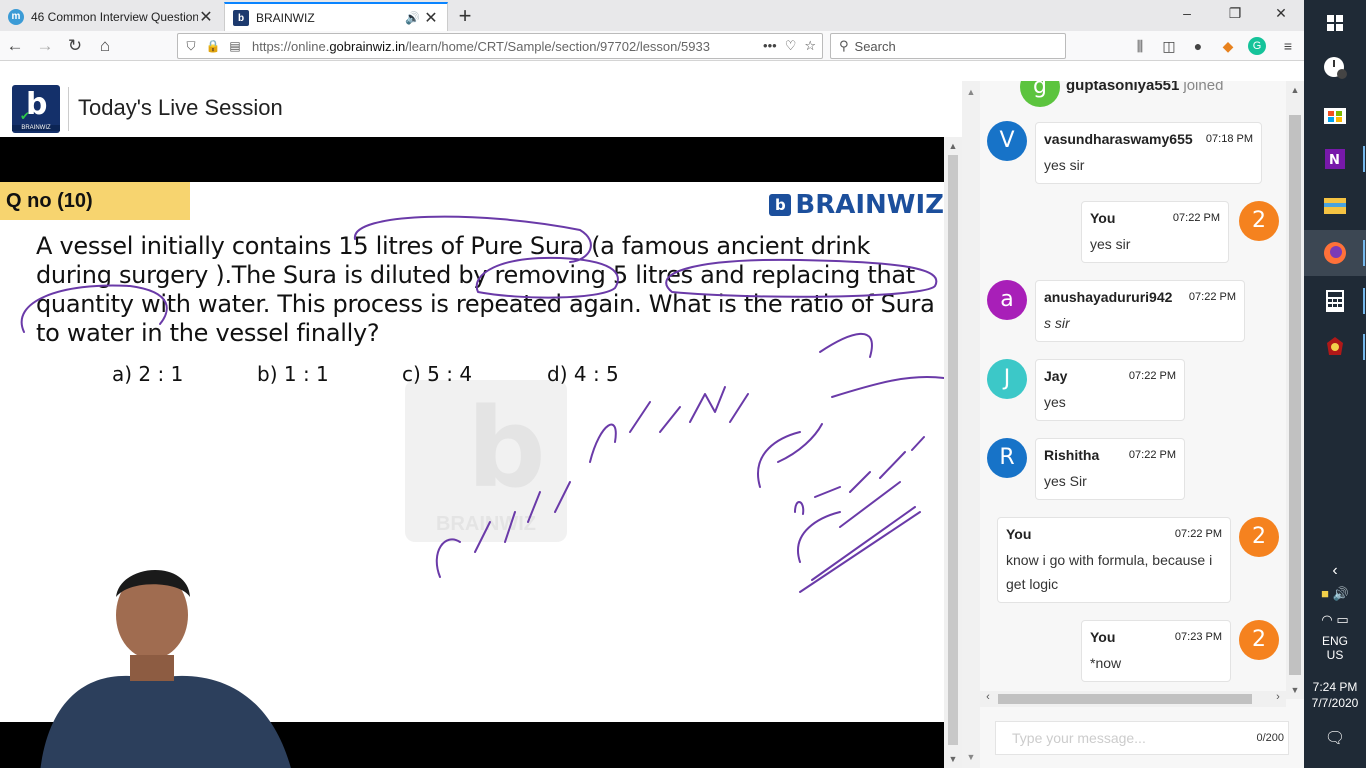 This screenshot has width=1366, height=768. What do you see at coordinates (165, 668) in the screenshot?
I see `presenter-video` at bounding box center [165, 668].